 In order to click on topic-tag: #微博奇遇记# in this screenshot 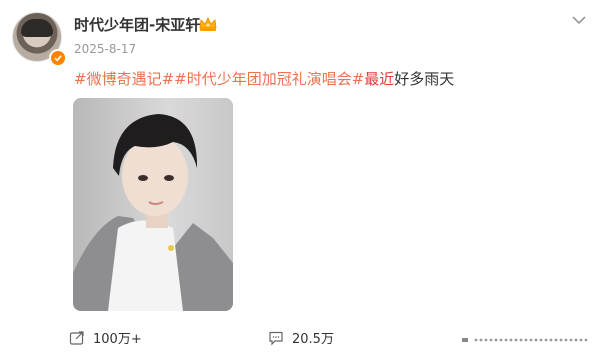, I will do `click(124, 79)`.